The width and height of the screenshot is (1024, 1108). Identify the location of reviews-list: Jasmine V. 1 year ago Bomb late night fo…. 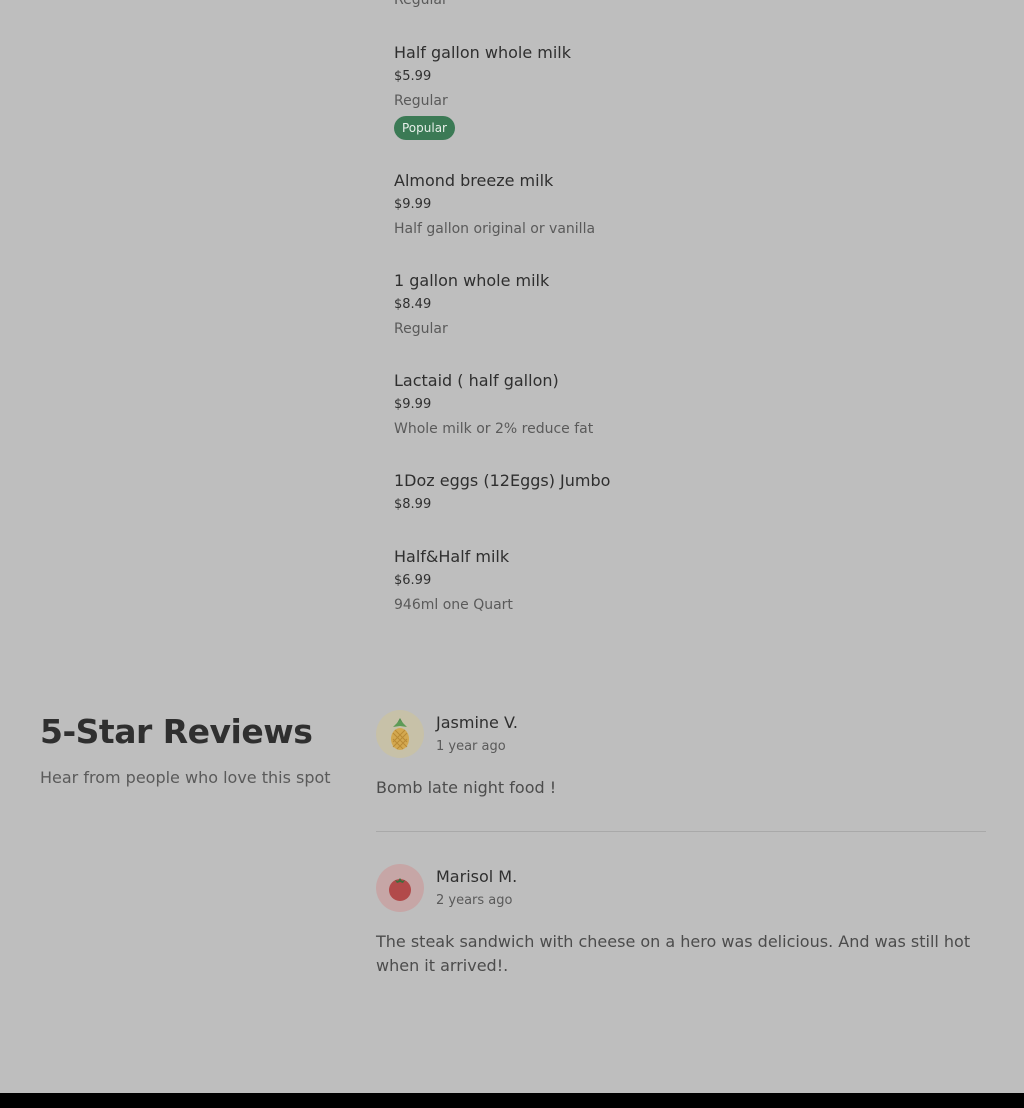
(681, 844).